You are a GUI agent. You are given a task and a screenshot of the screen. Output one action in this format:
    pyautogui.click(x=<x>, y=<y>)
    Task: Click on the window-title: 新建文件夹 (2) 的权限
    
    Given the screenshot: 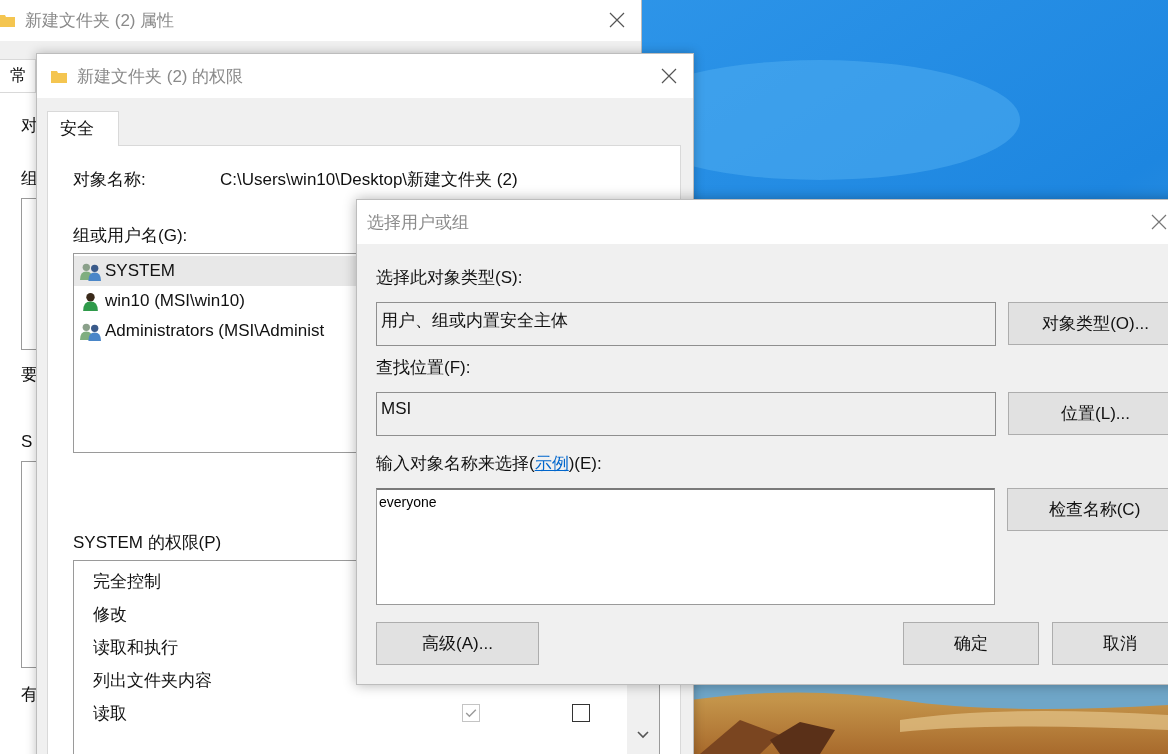 What is the action you would take?
    pyautogui.click(x=160, y=76)
    